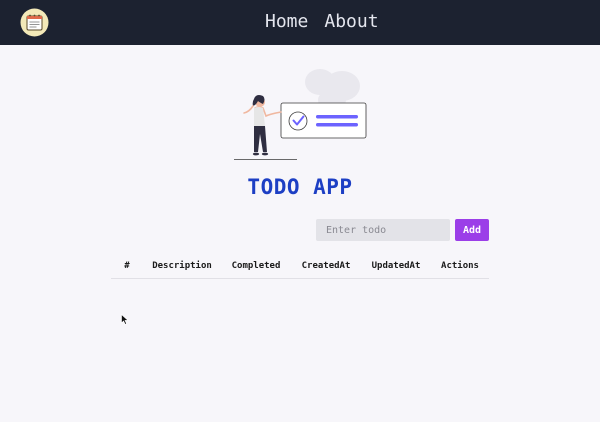 The width and height of the screenshot is (600, 422). What do you see at coordinates (286, 22) in the screenshot?
I see `nav-link-home: Home` at bounding box center [286, 22].